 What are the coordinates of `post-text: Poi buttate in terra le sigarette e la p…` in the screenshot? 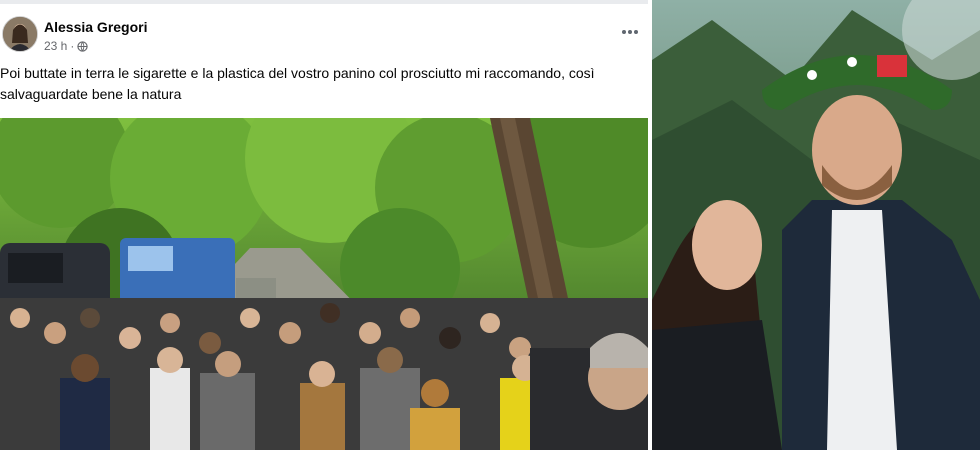 It's located at (320, 84).